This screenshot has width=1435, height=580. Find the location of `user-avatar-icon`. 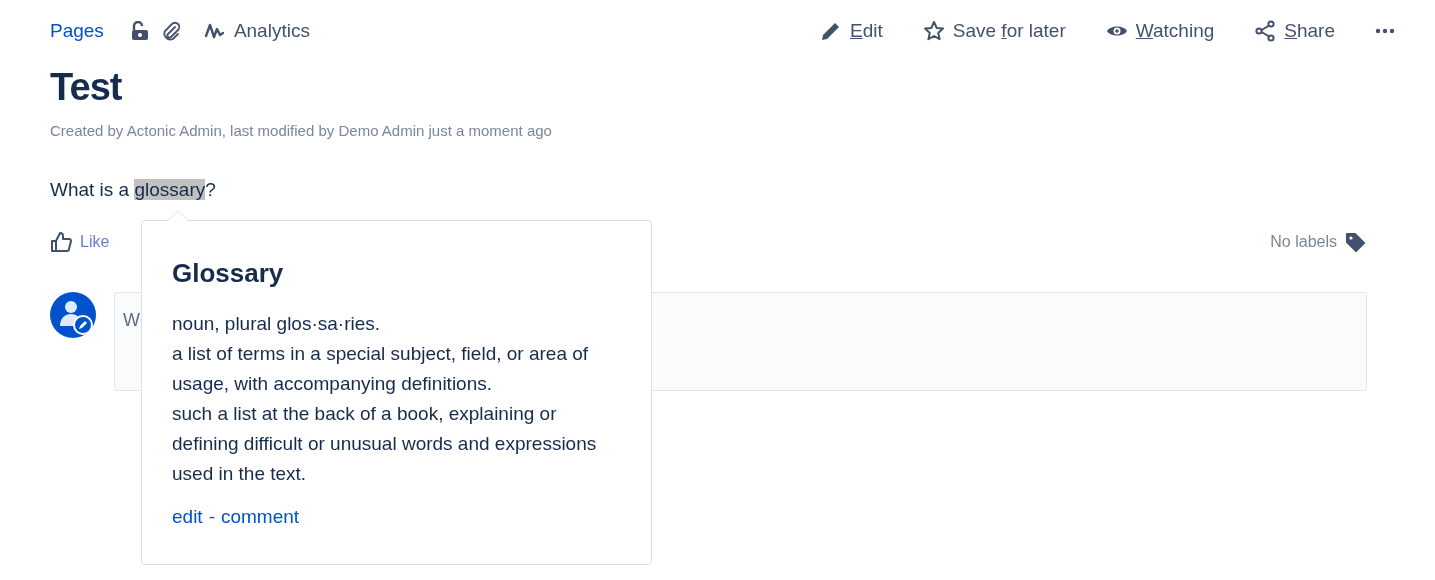

user-avatar-icon is located at coordinates (73, 314).